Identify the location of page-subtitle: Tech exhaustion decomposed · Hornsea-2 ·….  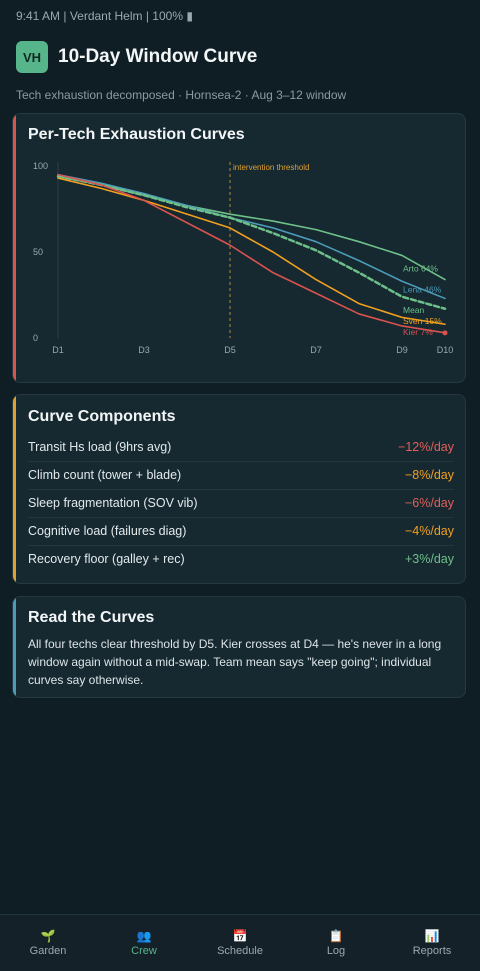
(181, 95).